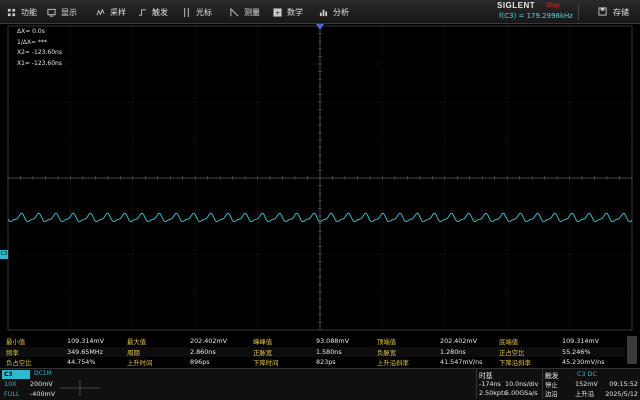 Image resolution: width=640 pixels, height=400 pixels. What do you see at coordinates (16, 374) in the screenshot?
I see `channel-badge: C3` at bounding box center [16, 374].